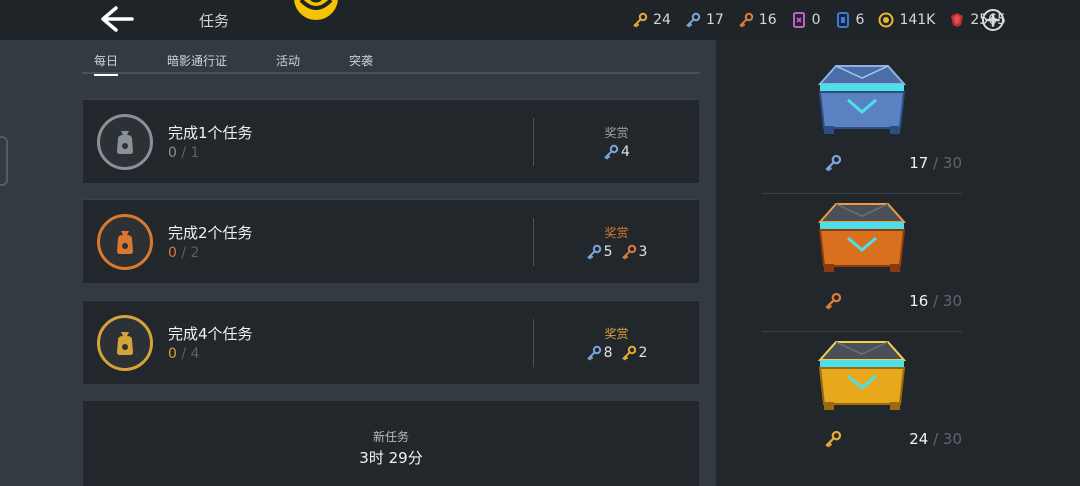 Image resolution: width=1080 pixels, height=486 pixels. What do you see at coordinates (106, 58) in the screenshot?
I see `tab-daily: 每日` at bounding box center [106, 58].